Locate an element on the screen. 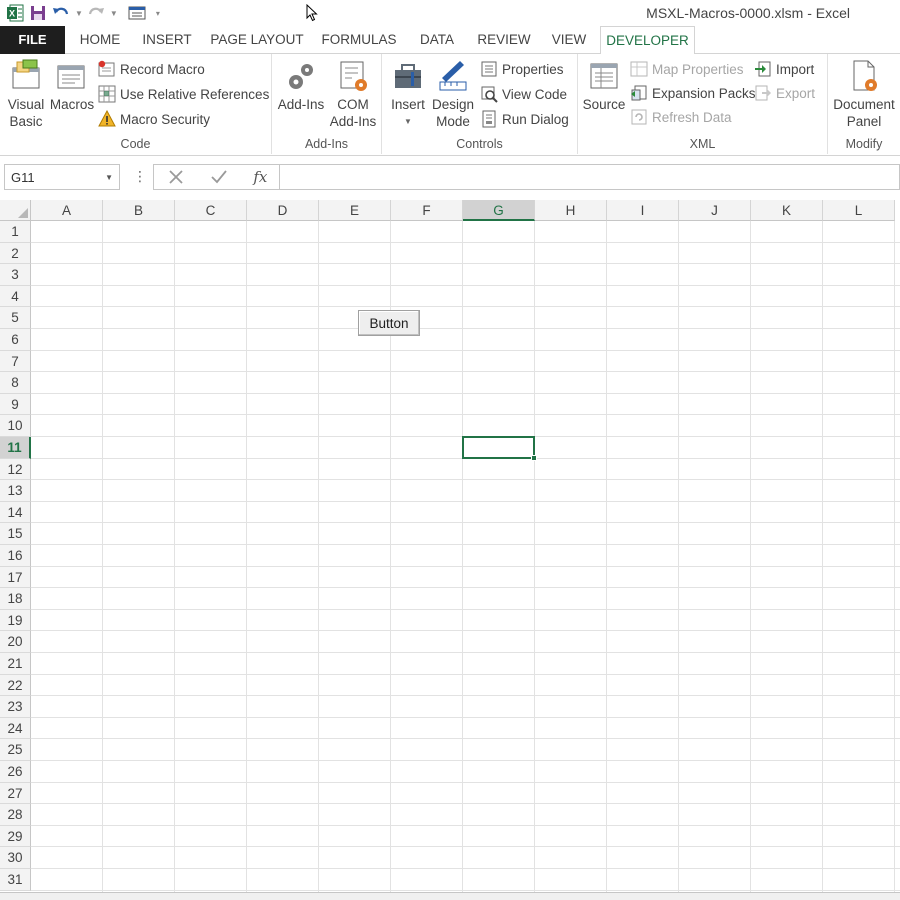 This screenshot has height=900, width=900. row-header-16: 16 is located at coordinates (15, 556).